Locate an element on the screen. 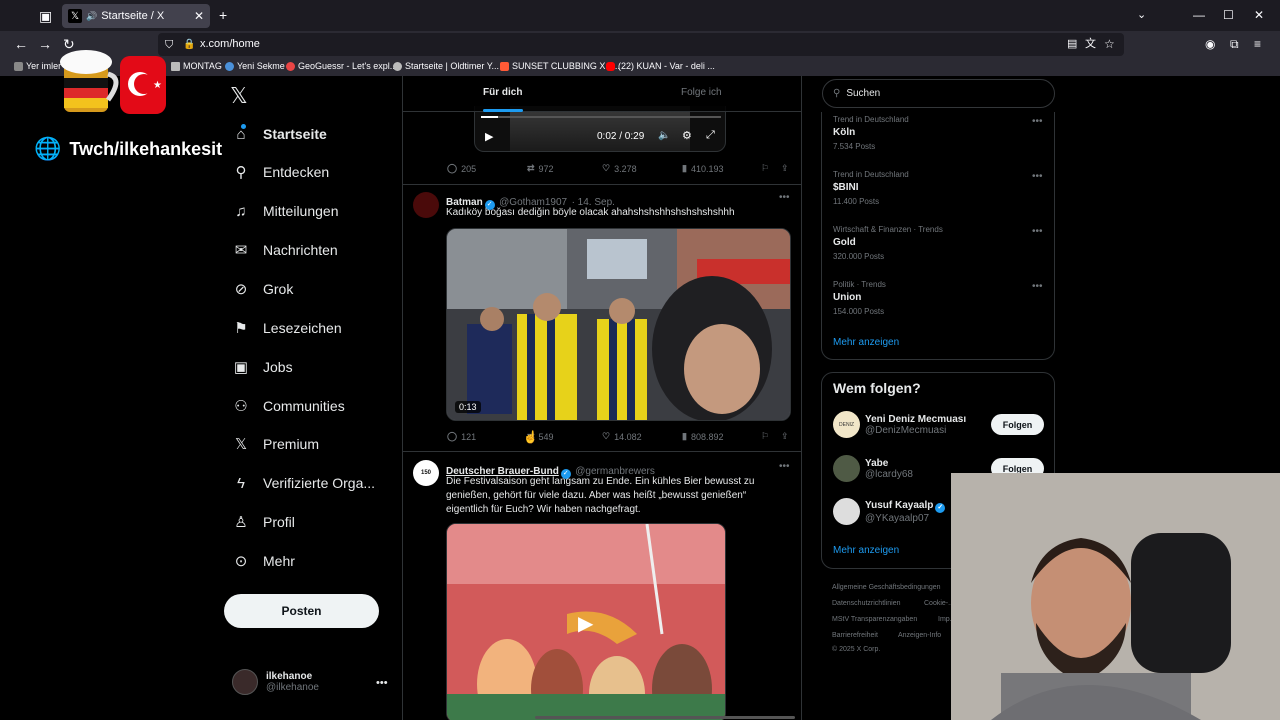  tab-fuer-dich: Für dich is located at coordinates (502, 92).